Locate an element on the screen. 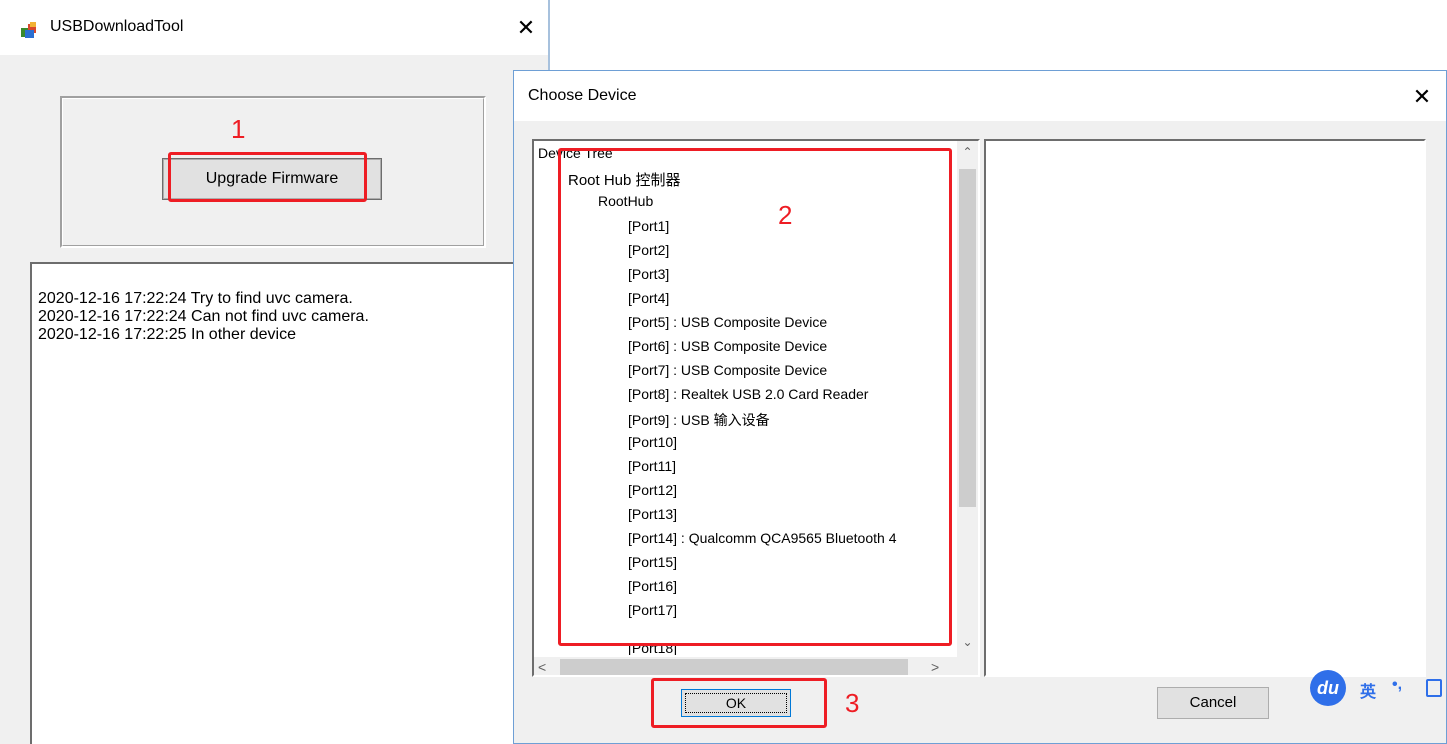 The width and height of the screenshot is (1447, 744). dialog-close-icon: ✕ is located at coordinates (1422, 97).